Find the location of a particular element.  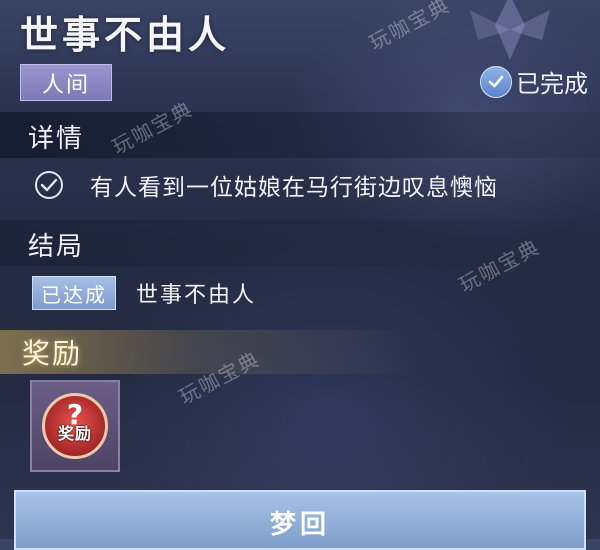

quest-title: 世事不由人 is located at coordinates (125, 35).